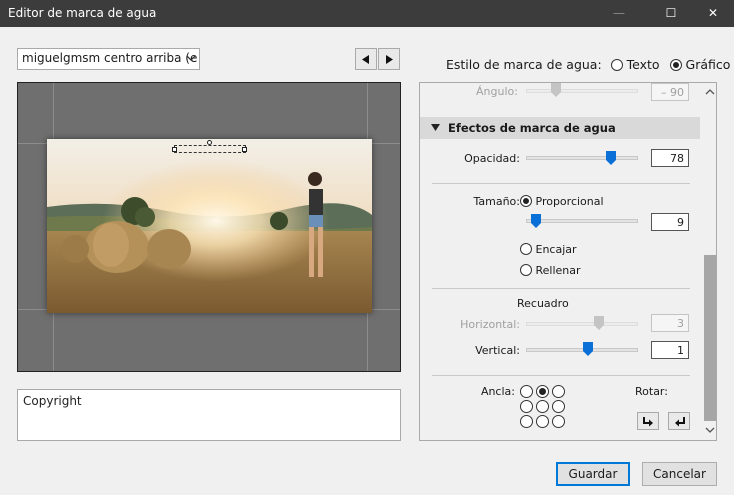 The height and width of the screenshot is (495, 734). I want to click on horizontal-label: Horizontal:, so click(490, 324).